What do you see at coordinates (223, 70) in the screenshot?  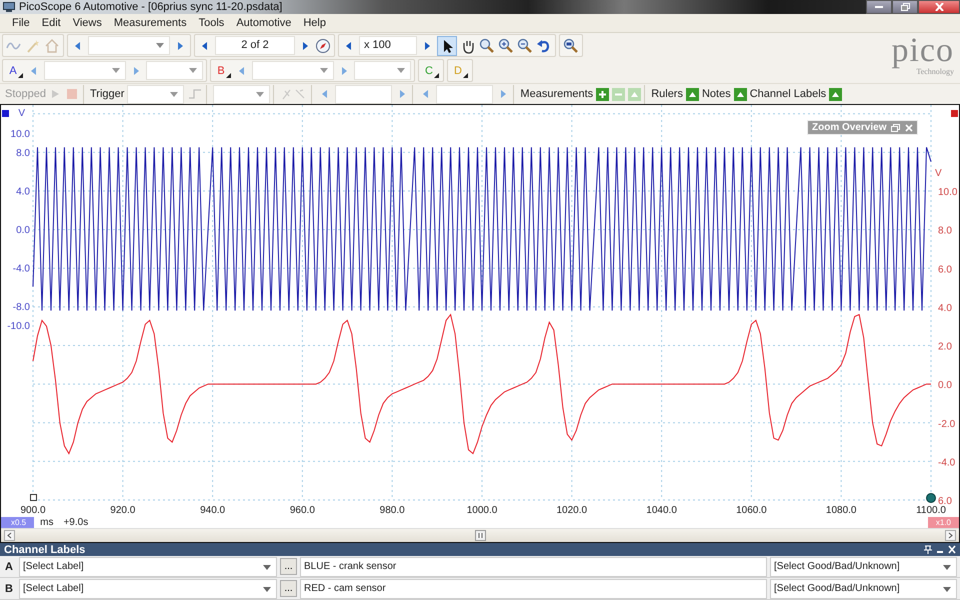 I see `channel-button: B` at bounding box center [223, 70].